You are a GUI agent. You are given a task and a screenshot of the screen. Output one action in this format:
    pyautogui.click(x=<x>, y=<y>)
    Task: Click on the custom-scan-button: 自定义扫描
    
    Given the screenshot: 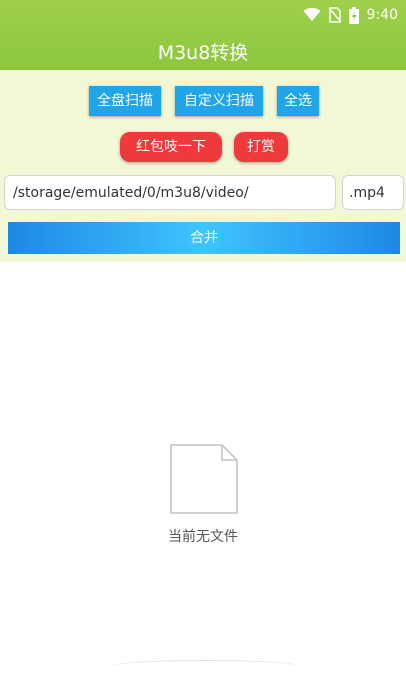 What is the action you would take?
    pyautogui.click(x=219, y=101)
    